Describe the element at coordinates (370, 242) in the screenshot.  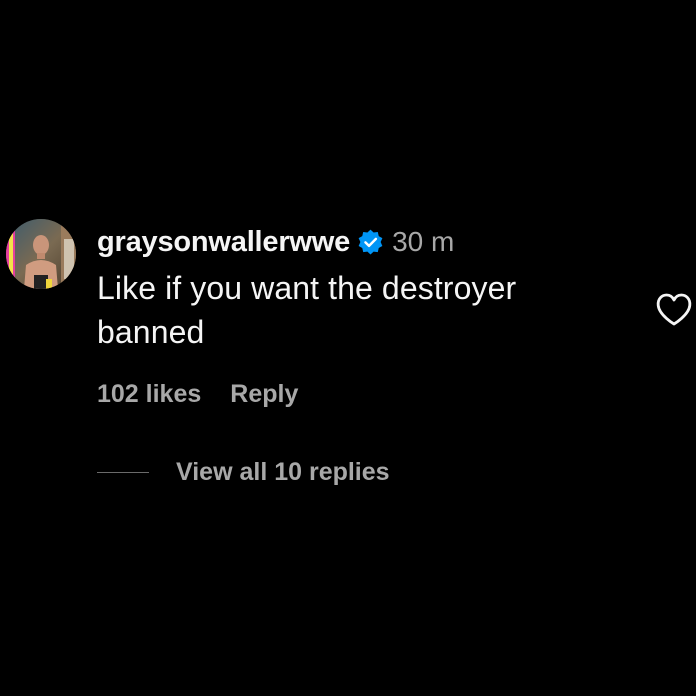
I see `verified-badge-icon` at that location.